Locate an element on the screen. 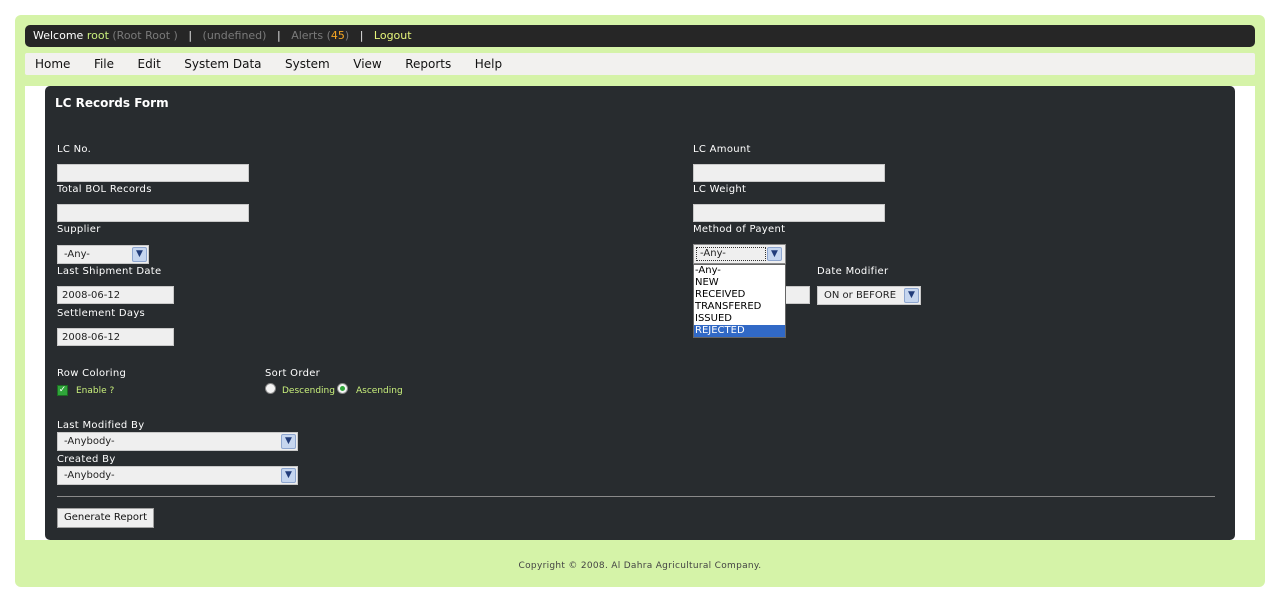  method-of-payment-label: Method of Payent is located at coordinates (739, 229).